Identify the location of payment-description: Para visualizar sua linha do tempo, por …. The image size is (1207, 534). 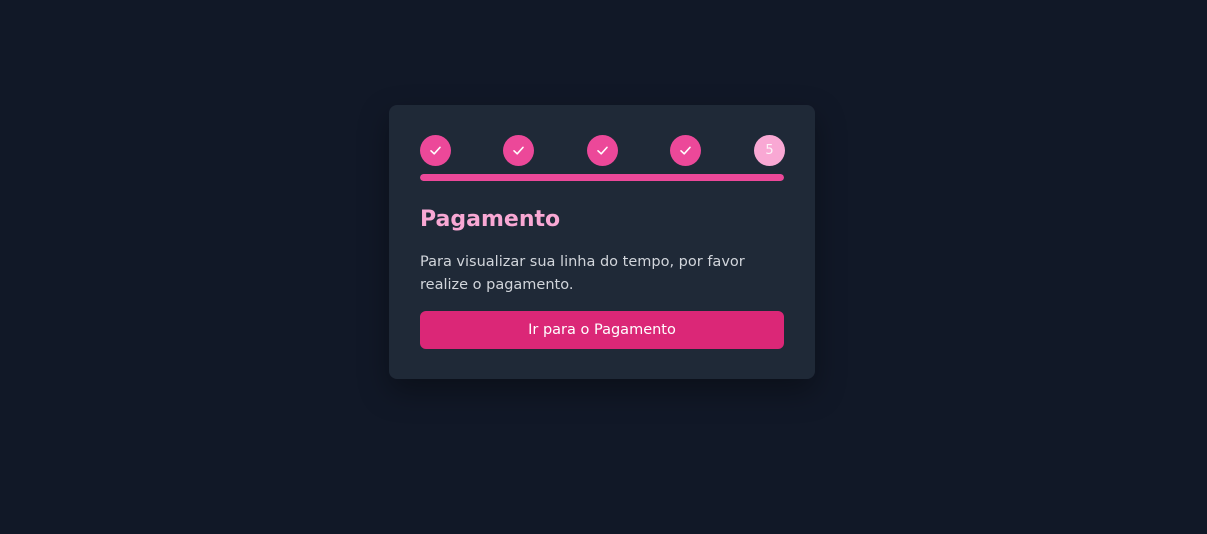
(582, 273).